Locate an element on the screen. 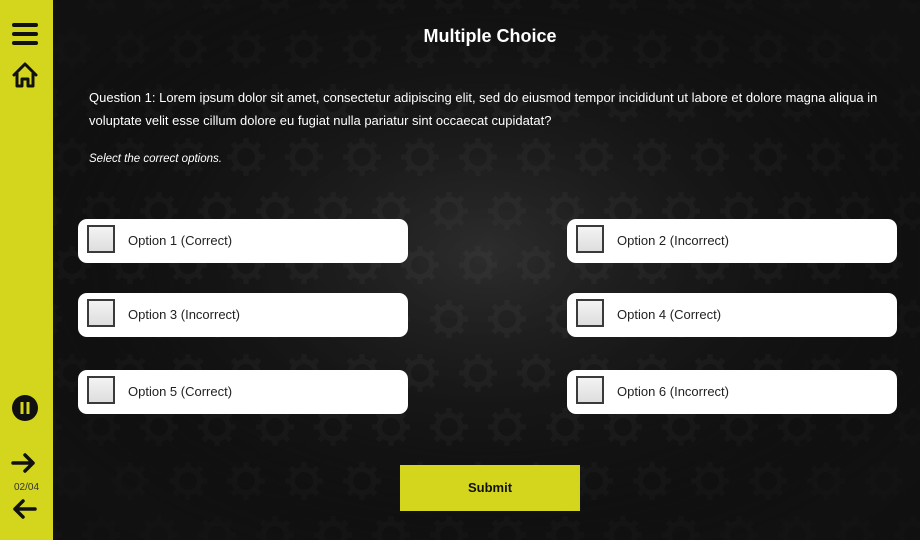 The height and width of the screenshot is (540, 920). arrow-right-icon is located at coordinates (24, 463).